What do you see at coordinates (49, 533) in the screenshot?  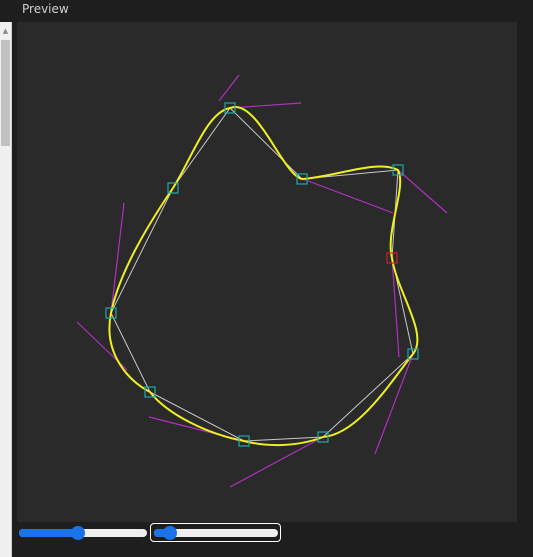 I see `slider-track-fill` at bounding box center [49, 533].